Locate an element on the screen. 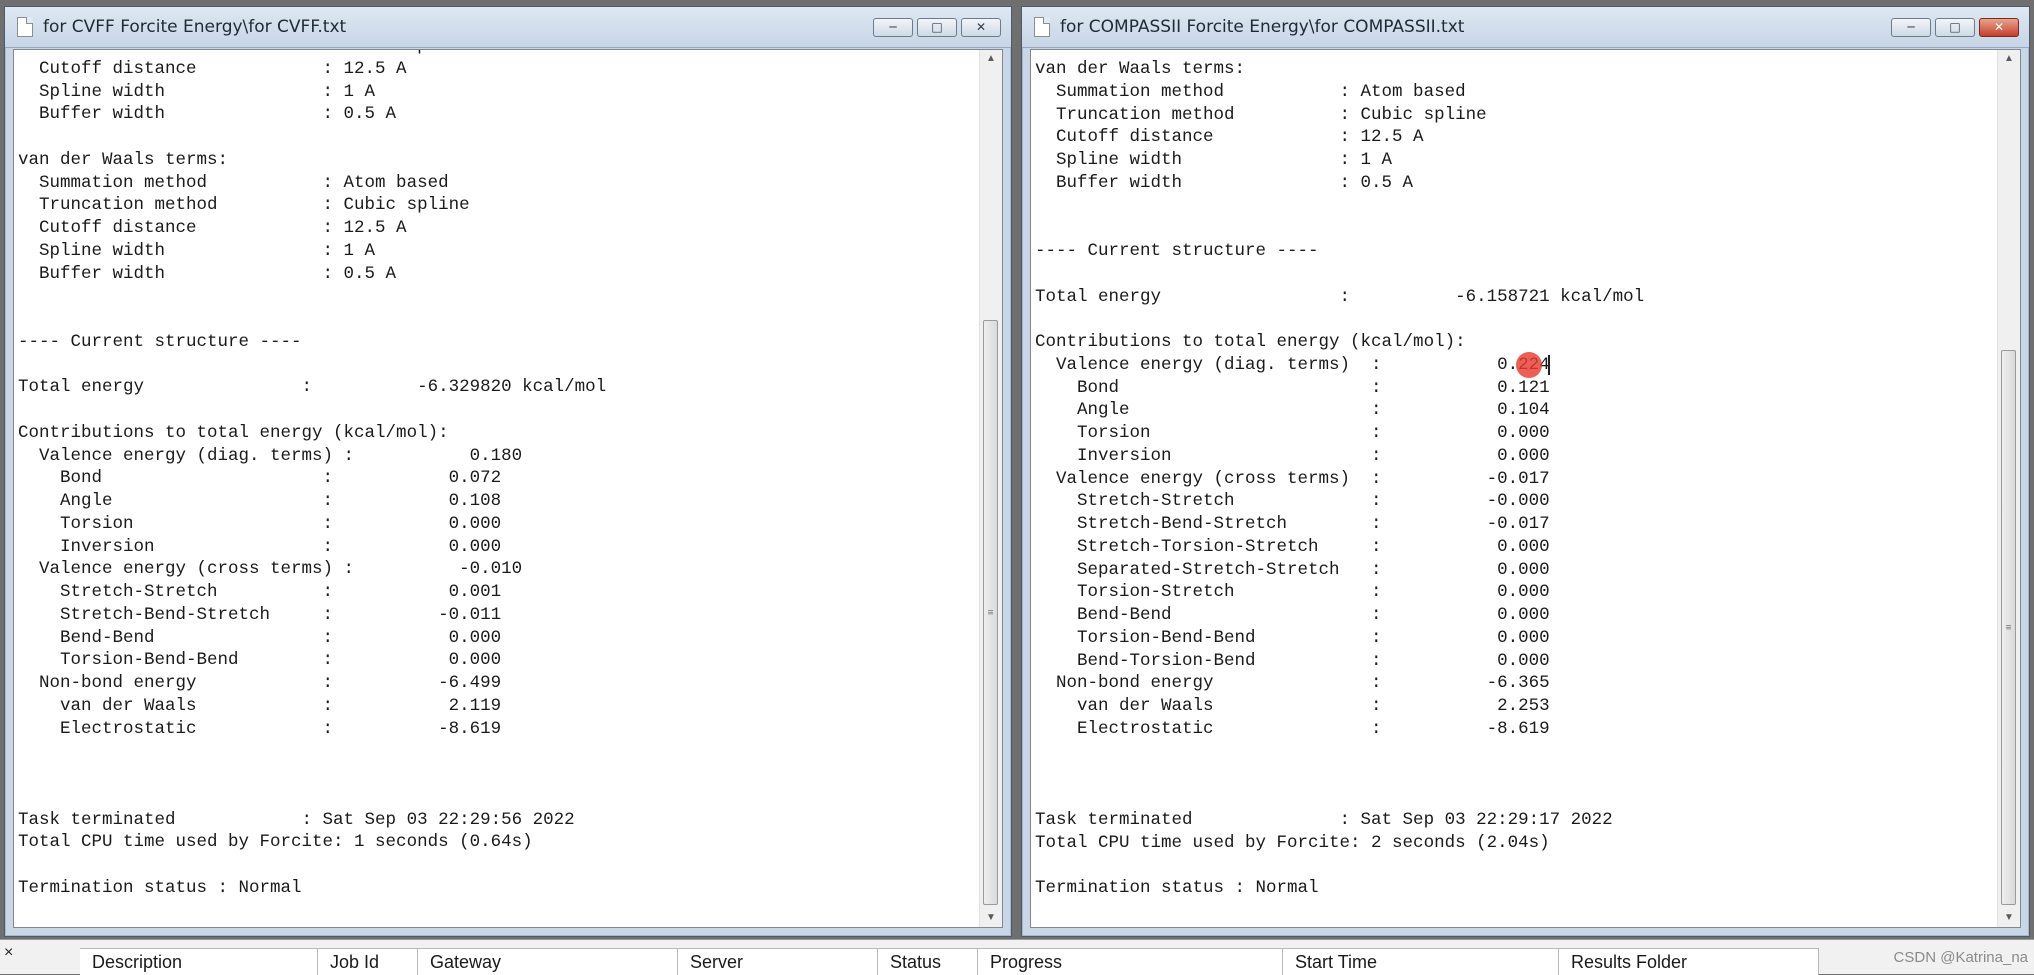 The width and height of the screenshot is (2034, 975). column-header-status: Status is located at coordinates (928, 962).